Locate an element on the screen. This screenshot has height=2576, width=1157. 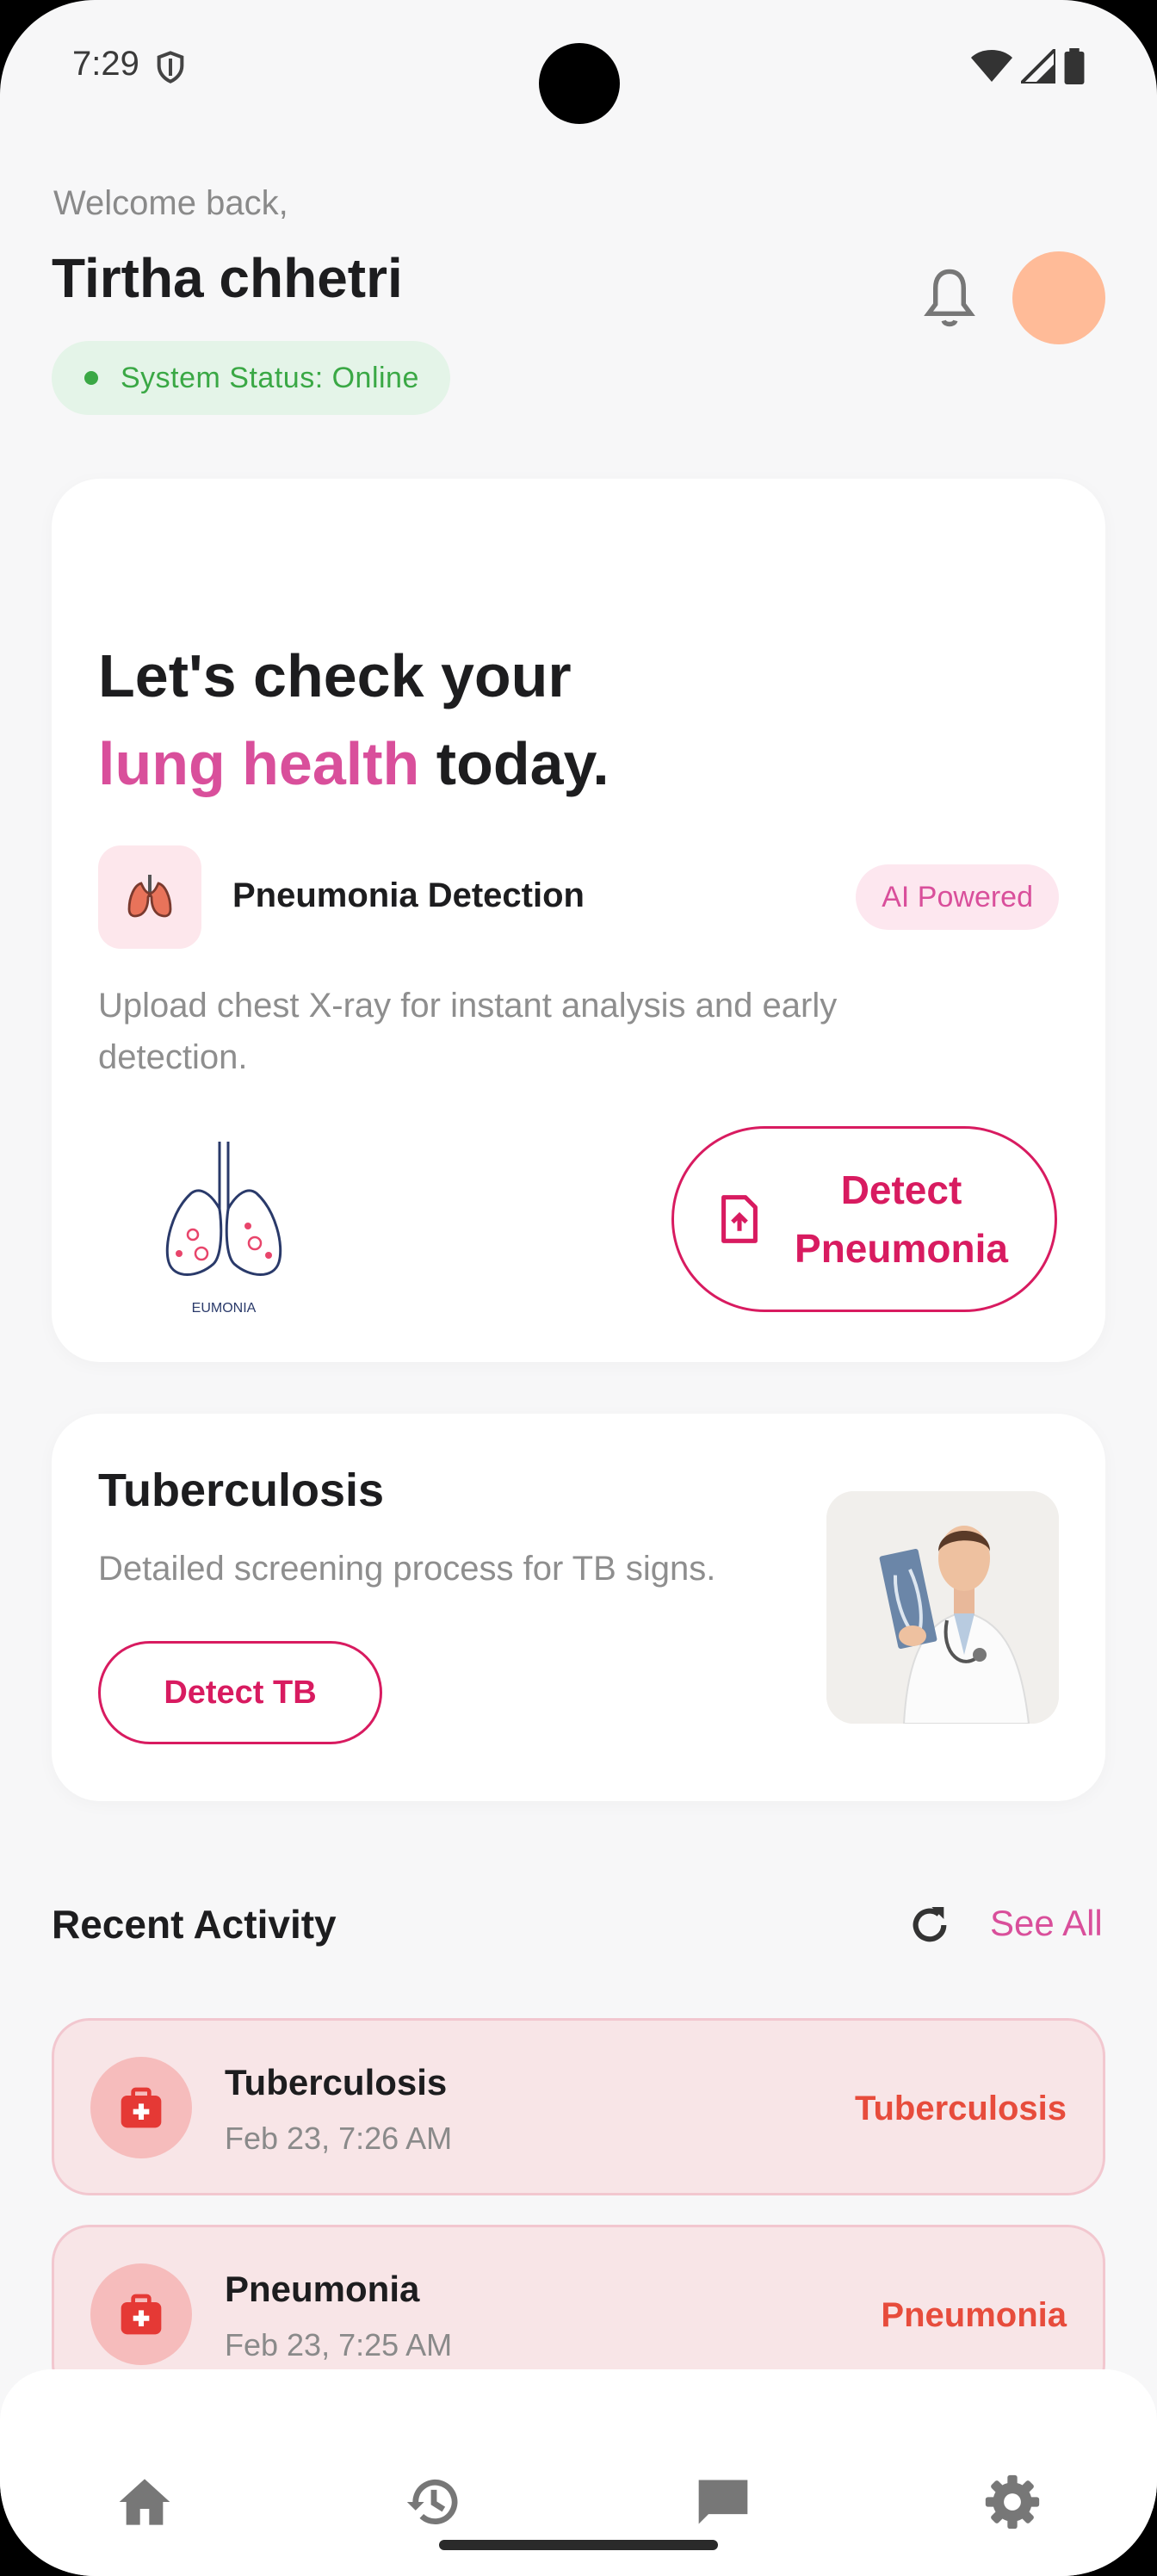
nav-home is located at coordinates (145, 2502).